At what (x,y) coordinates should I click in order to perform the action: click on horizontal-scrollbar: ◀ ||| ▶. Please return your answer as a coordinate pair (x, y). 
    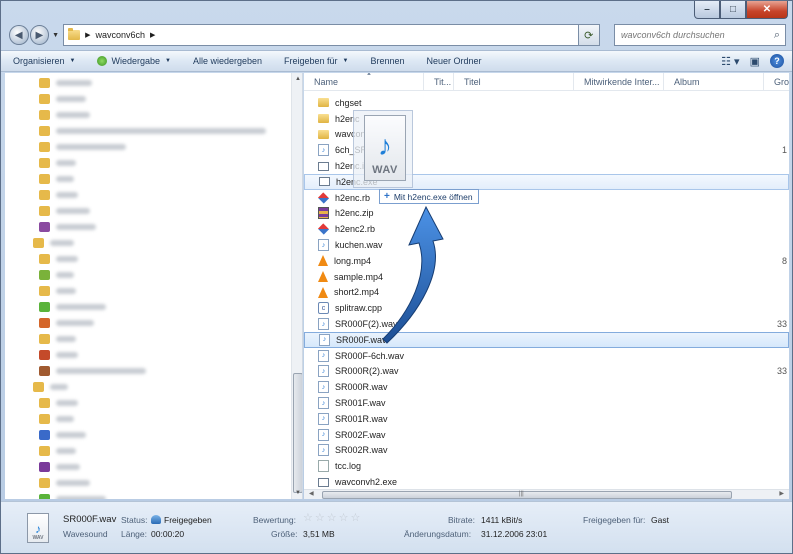
    Looking at the image, I should click on (546, 494).